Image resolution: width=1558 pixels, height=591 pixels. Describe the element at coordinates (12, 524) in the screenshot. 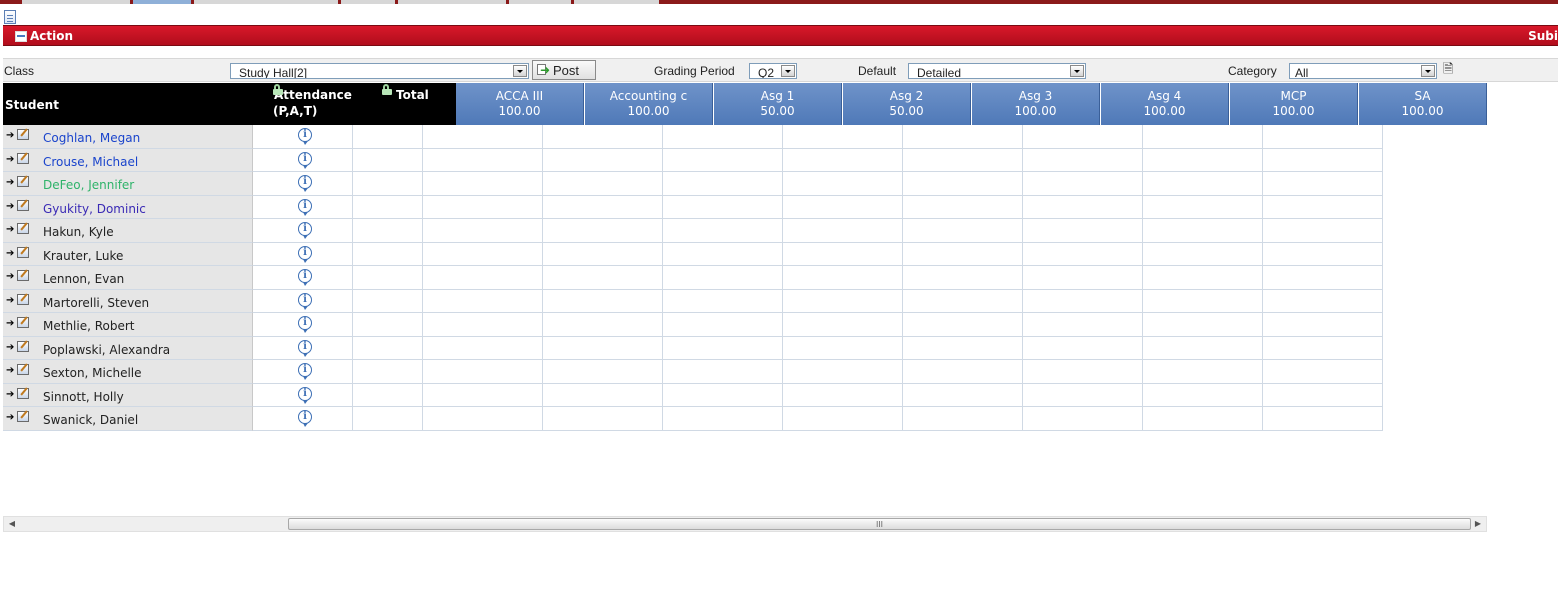

I see `scroll-left-icon: ◀` at that location.